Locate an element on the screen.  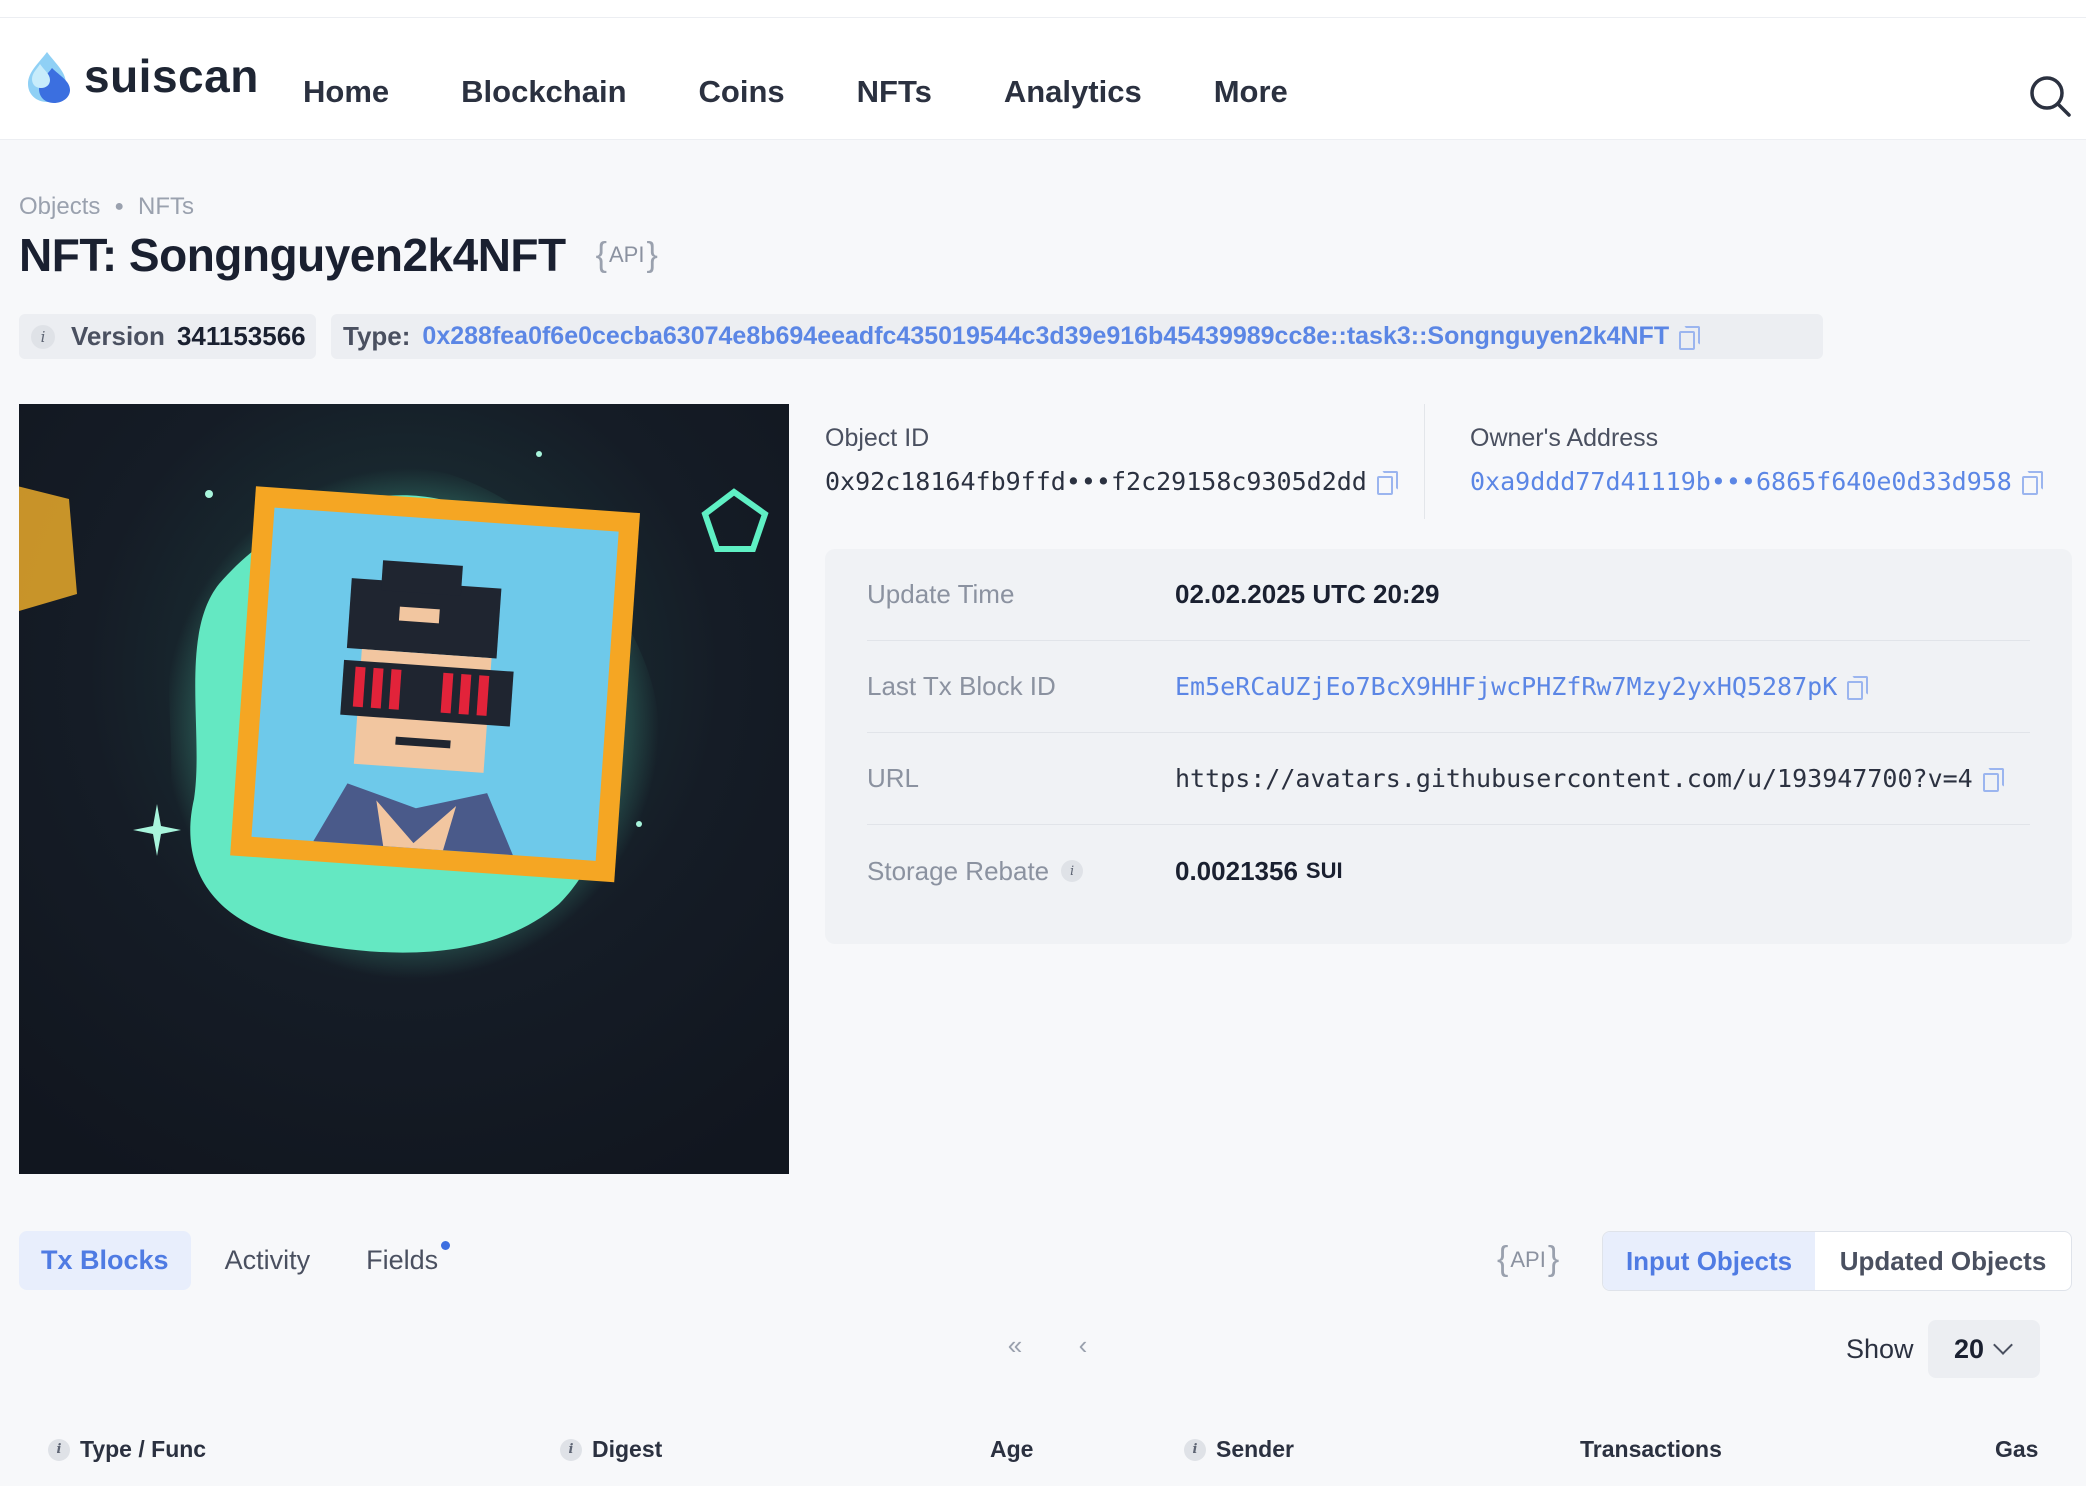
tab-activity: Activity is located at coordinates (268, 1260).